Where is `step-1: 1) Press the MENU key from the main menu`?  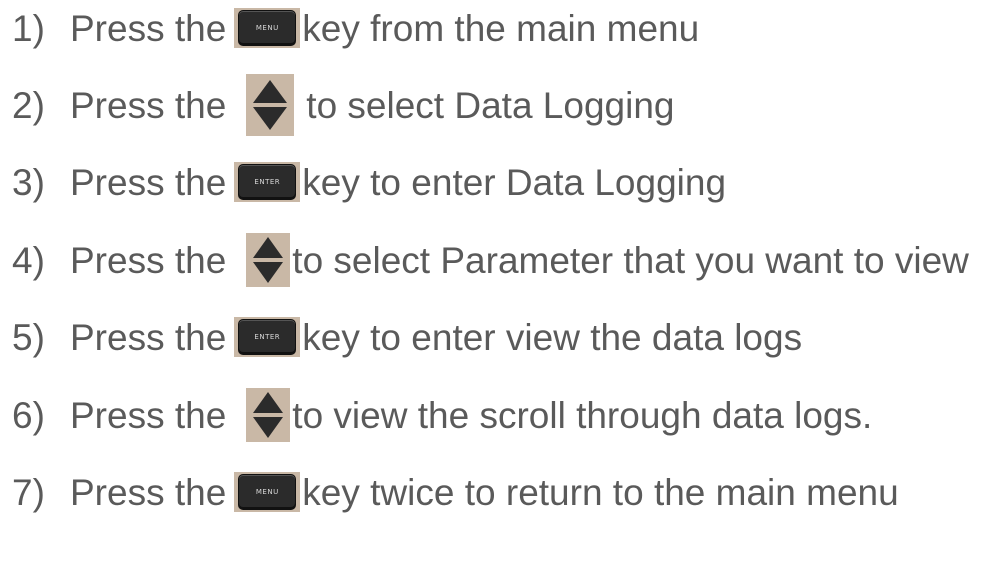
step-1: 1) Press the MENU key from the main menu is located at coordinates (355, 28).